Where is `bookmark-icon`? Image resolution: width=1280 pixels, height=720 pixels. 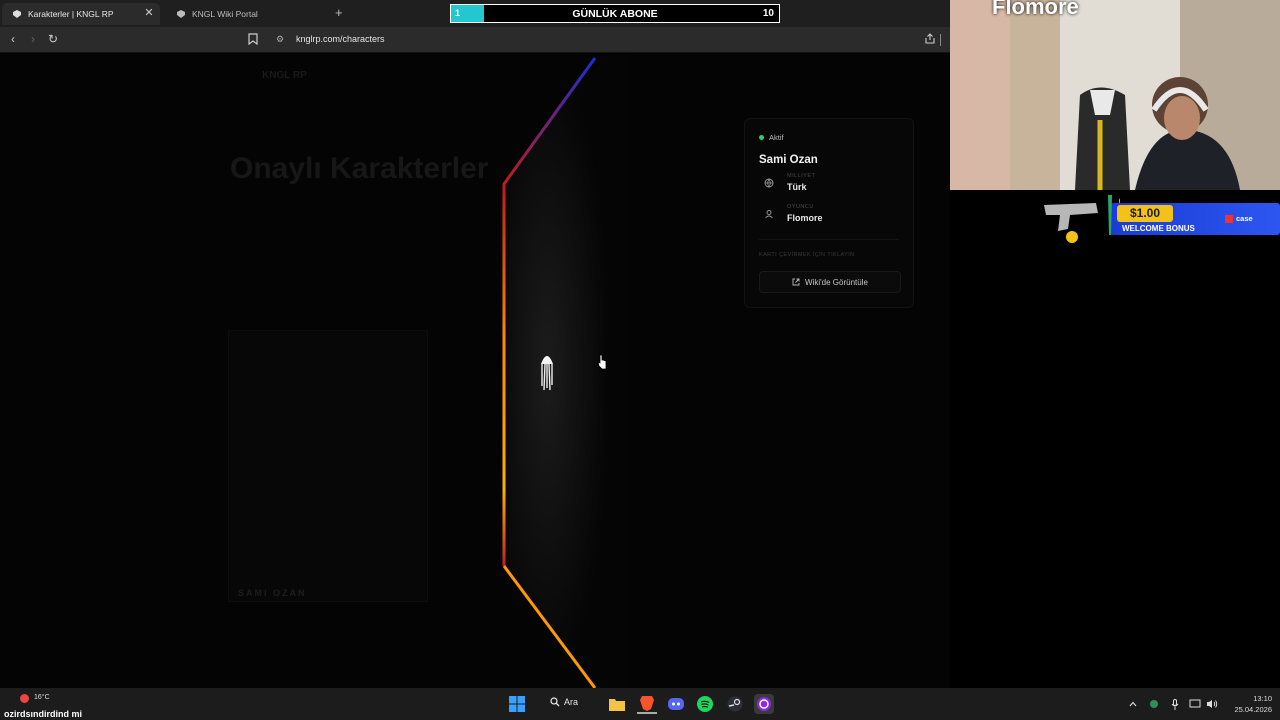 bookmark-icon is located at coordinates (253, 41).